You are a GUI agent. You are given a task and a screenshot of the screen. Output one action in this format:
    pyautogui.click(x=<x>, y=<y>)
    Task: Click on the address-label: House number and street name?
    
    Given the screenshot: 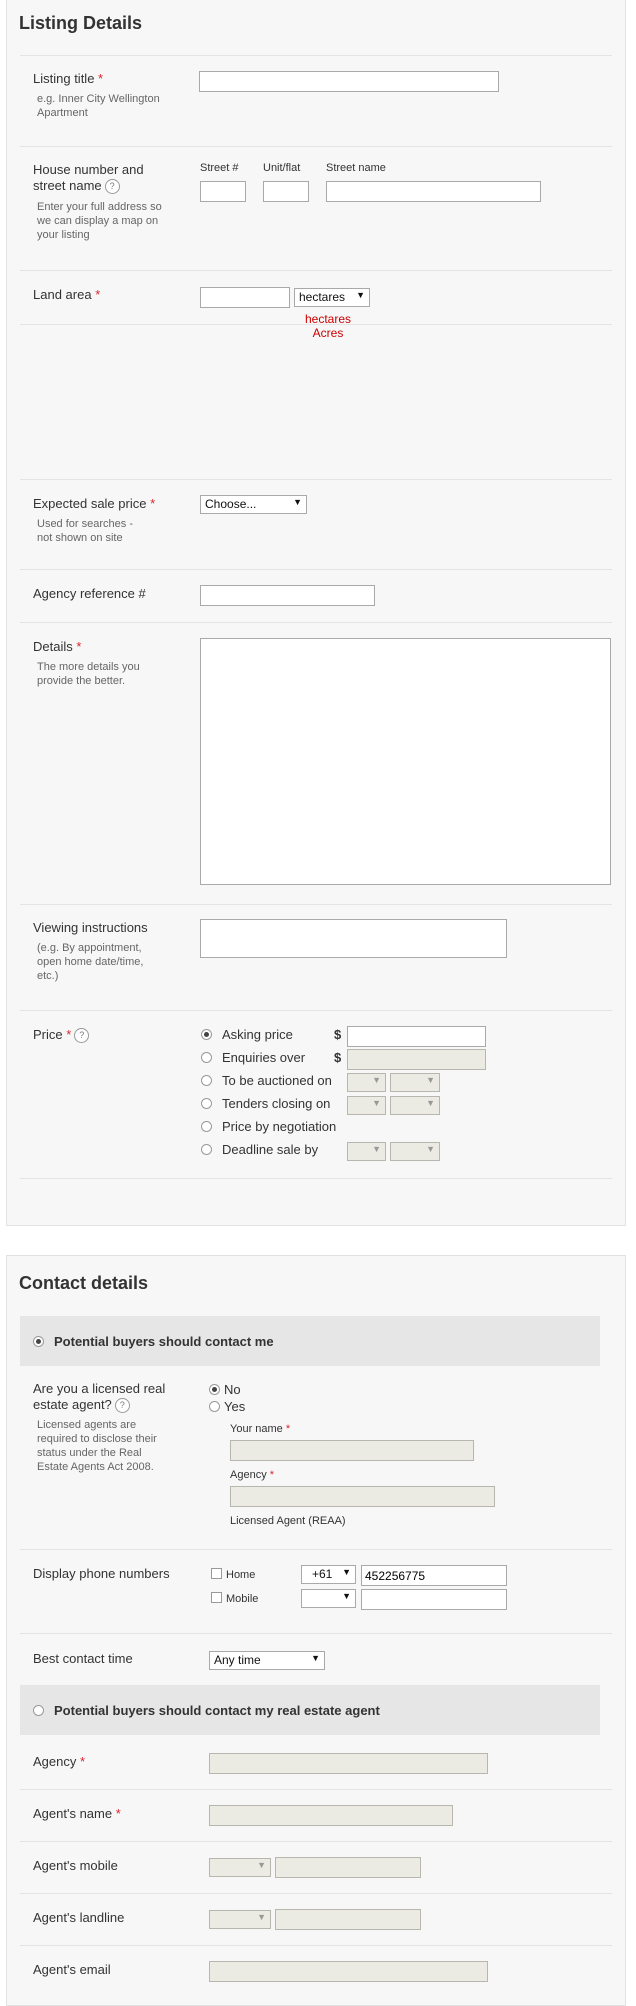 What is the action you would take?
    pyautogui.click(x=88, y=178)
    